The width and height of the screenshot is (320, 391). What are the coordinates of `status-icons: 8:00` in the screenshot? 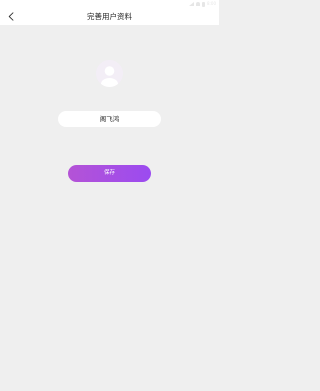 It's located at (202, 4).